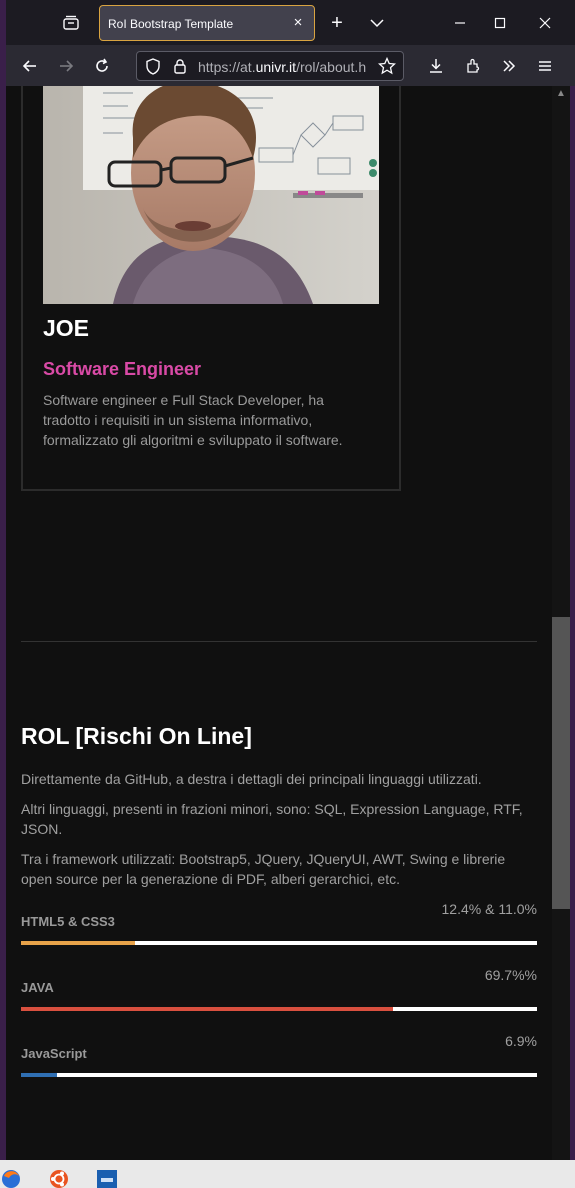 The height and width of the screenshot is (1188, 575). What do you see at coordinates (107, 1178) in the screenshot?
I see `app-icon` at bounding box center [107, 1178].